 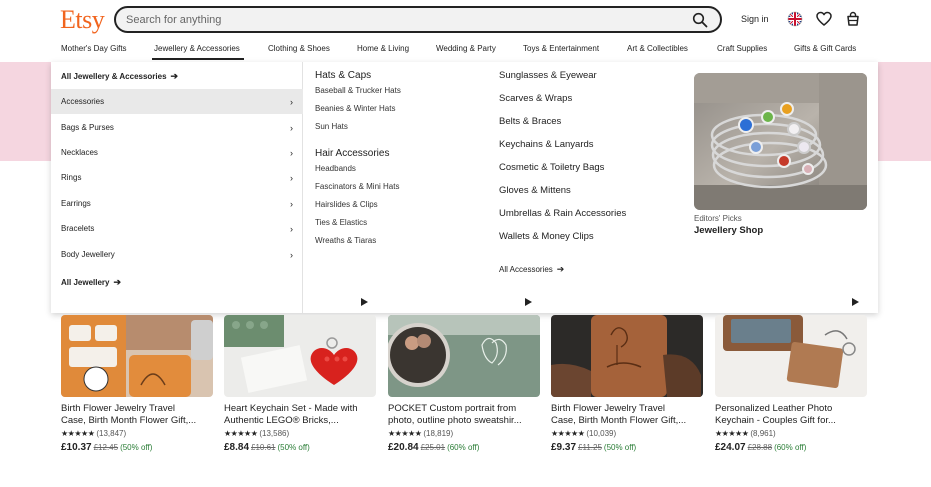 What do you see at coordinates (79, 152) in the screenshot?
I see `subcategory-label: Necklaces` at bounding box center [79, 152].